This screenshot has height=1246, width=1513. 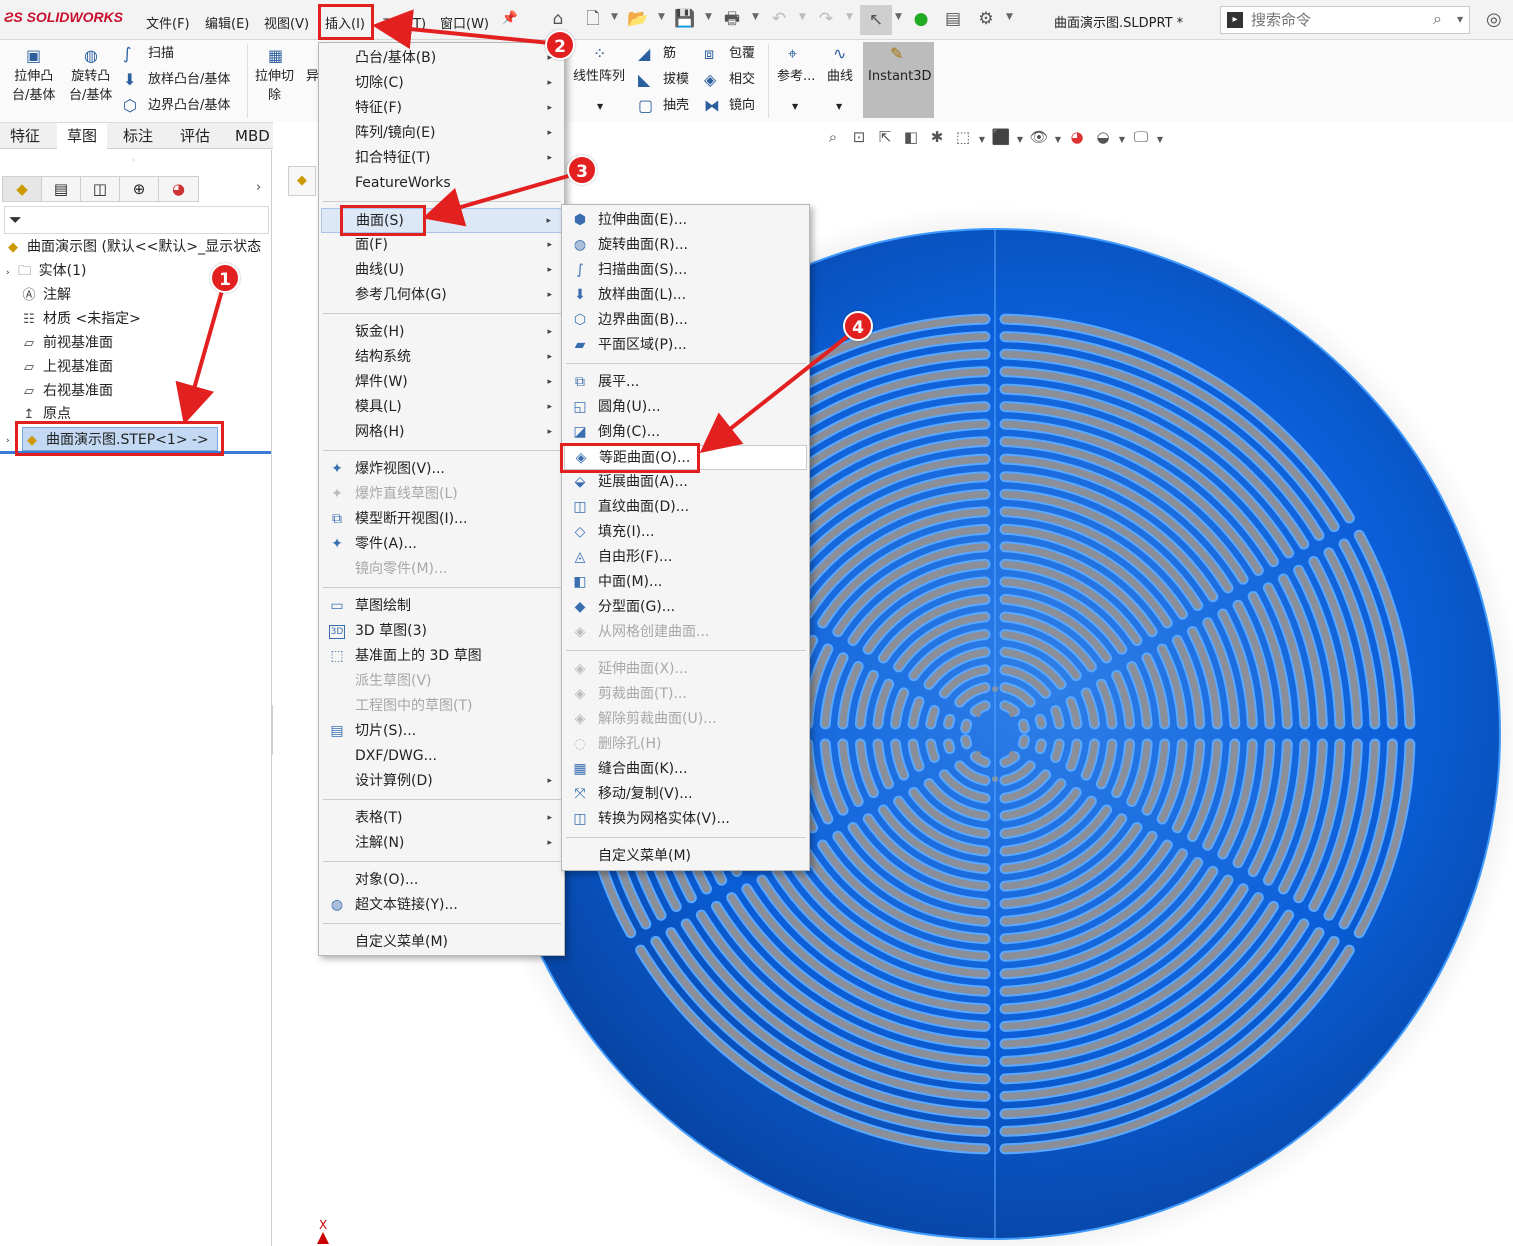 I want to click on menu-item-featureworks: FeatureWorks, so click(x=441, y=183).